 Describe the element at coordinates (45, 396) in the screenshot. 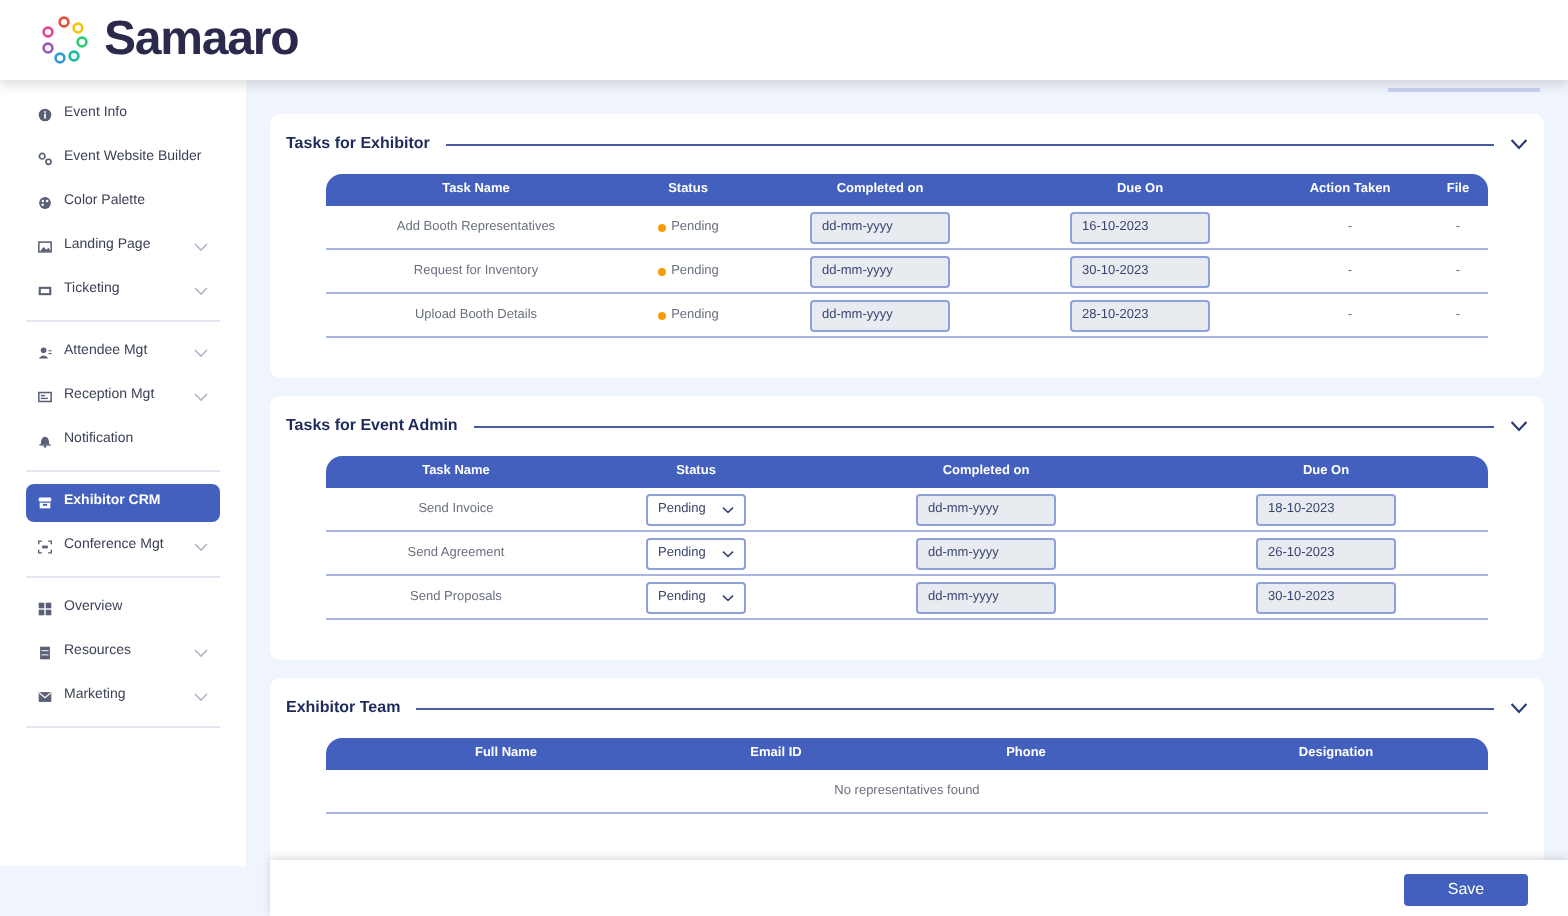

I see `id-card-icon` at that location.